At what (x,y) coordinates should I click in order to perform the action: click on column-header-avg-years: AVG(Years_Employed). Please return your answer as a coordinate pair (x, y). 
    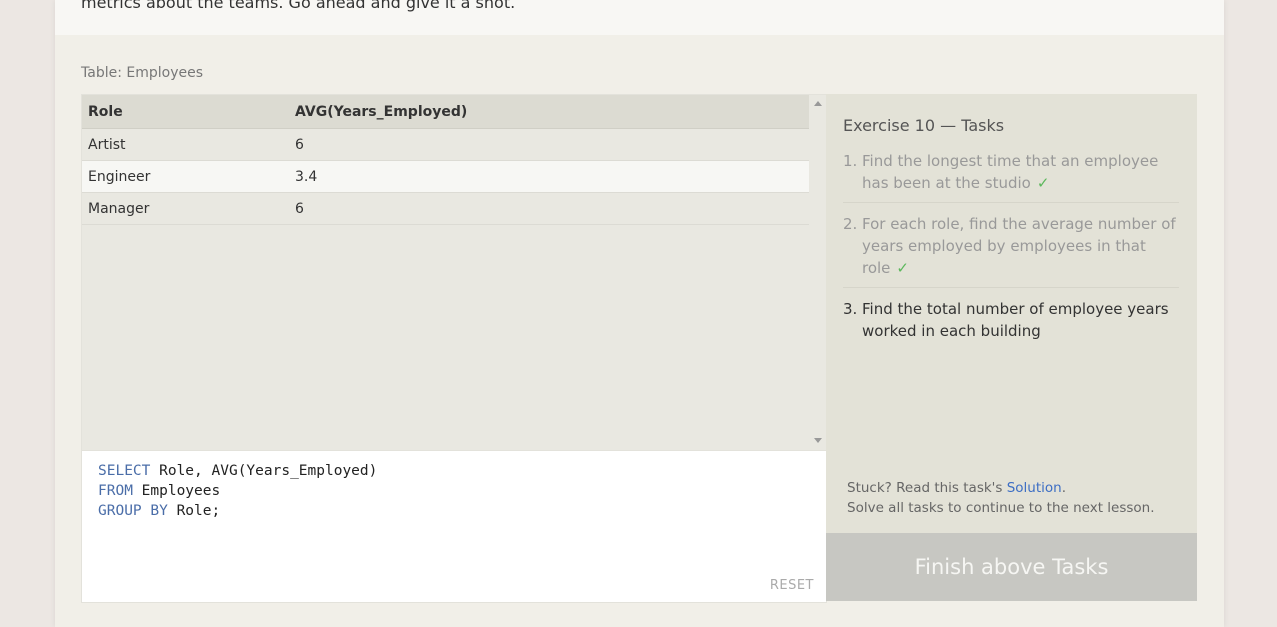
    Looking at the image, I should click on (549, 112).